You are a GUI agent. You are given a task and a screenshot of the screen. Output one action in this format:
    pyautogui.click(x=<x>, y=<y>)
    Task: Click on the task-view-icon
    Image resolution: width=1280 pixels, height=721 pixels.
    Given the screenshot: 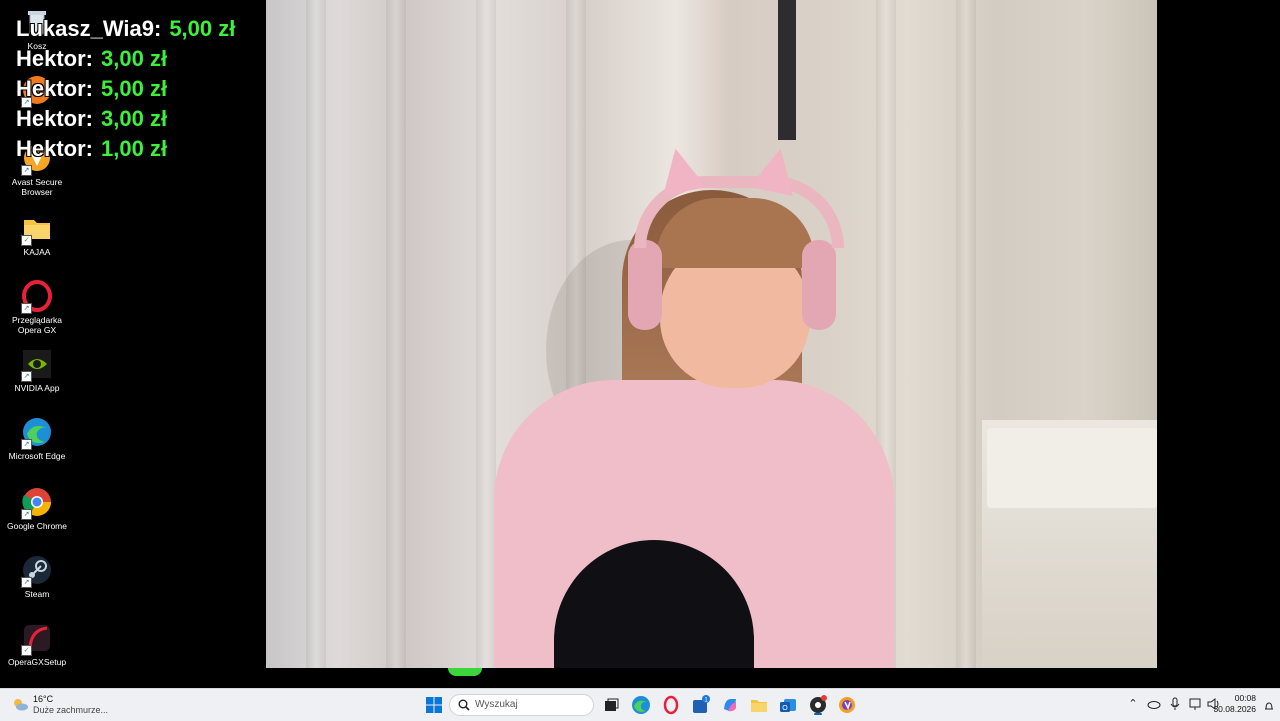 What is the action you would take?
    pyautogui.click(x=612, y=704)
    